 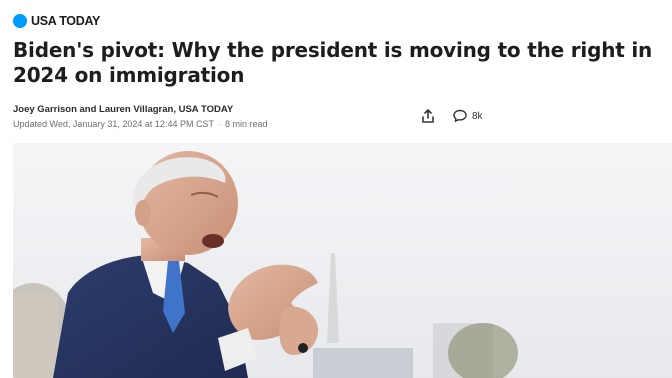 What do you see at coordinates (246, 124) in the screenshot?
I see `read-time: 8 min read` at bounding box center [246, 124].